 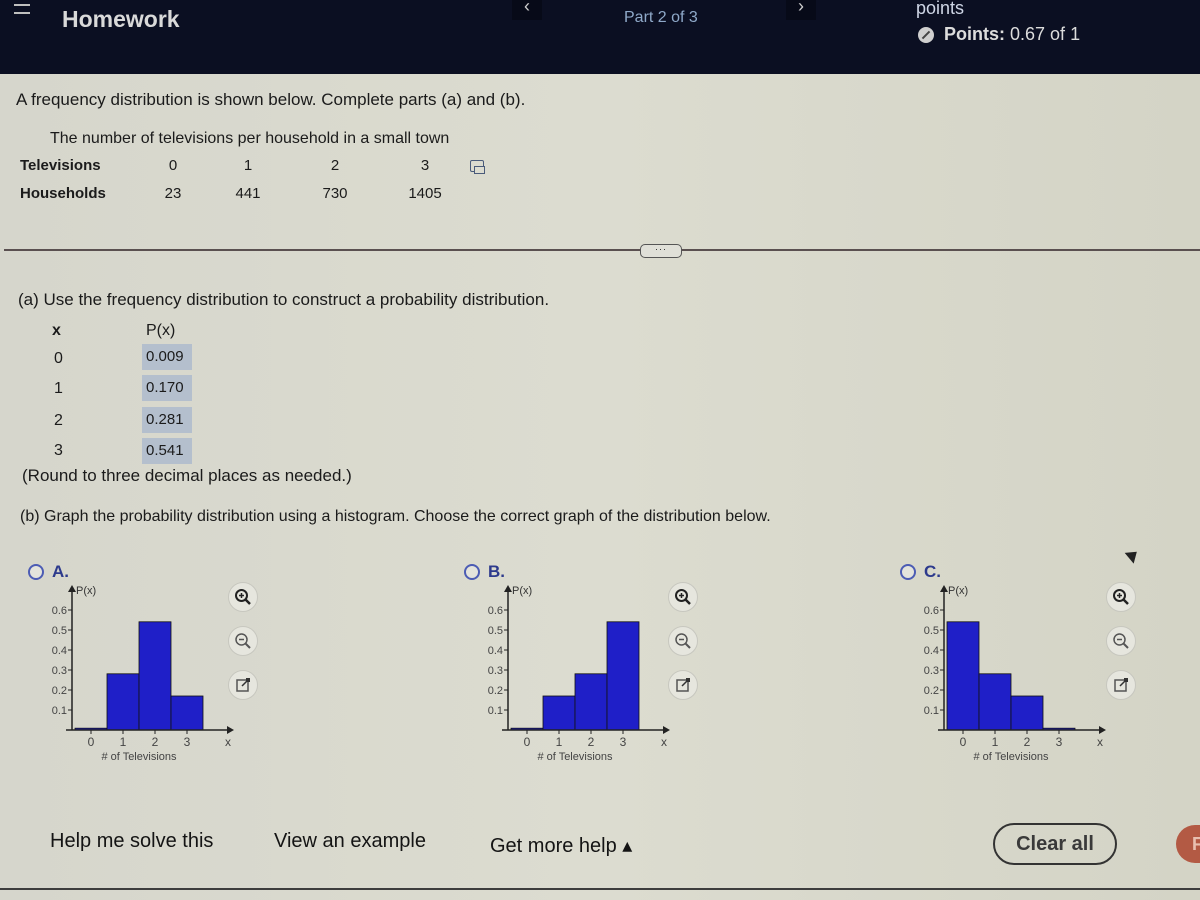 What do you see at coordinates (527, 10) in the screenshot?
I see `previous-question-button: ‹` at bounding box center [527, 10].